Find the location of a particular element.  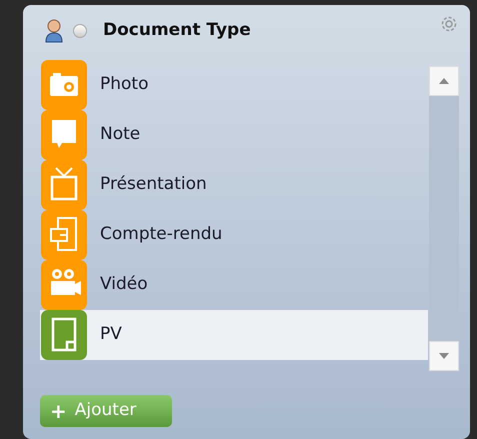

item-label: PV is located at coordinates (111, 334).